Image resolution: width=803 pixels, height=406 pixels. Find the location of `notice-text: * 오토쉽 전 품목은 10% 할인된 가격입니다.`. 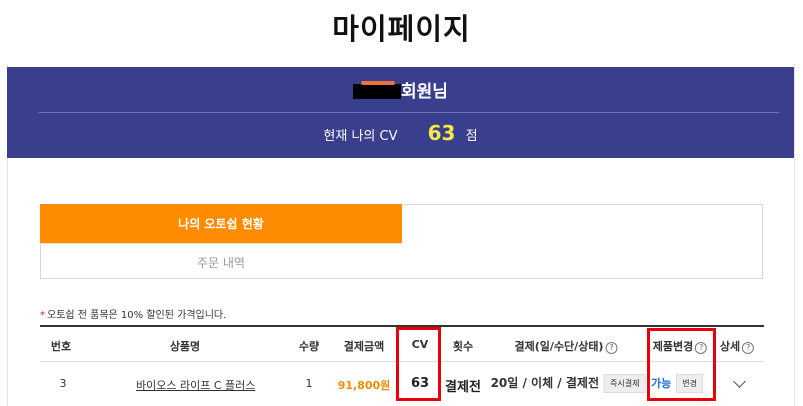

notice-text: * 오토쉽 전 품목은 10% 할인된 가격입니다. is located at coordinates (133, 313).